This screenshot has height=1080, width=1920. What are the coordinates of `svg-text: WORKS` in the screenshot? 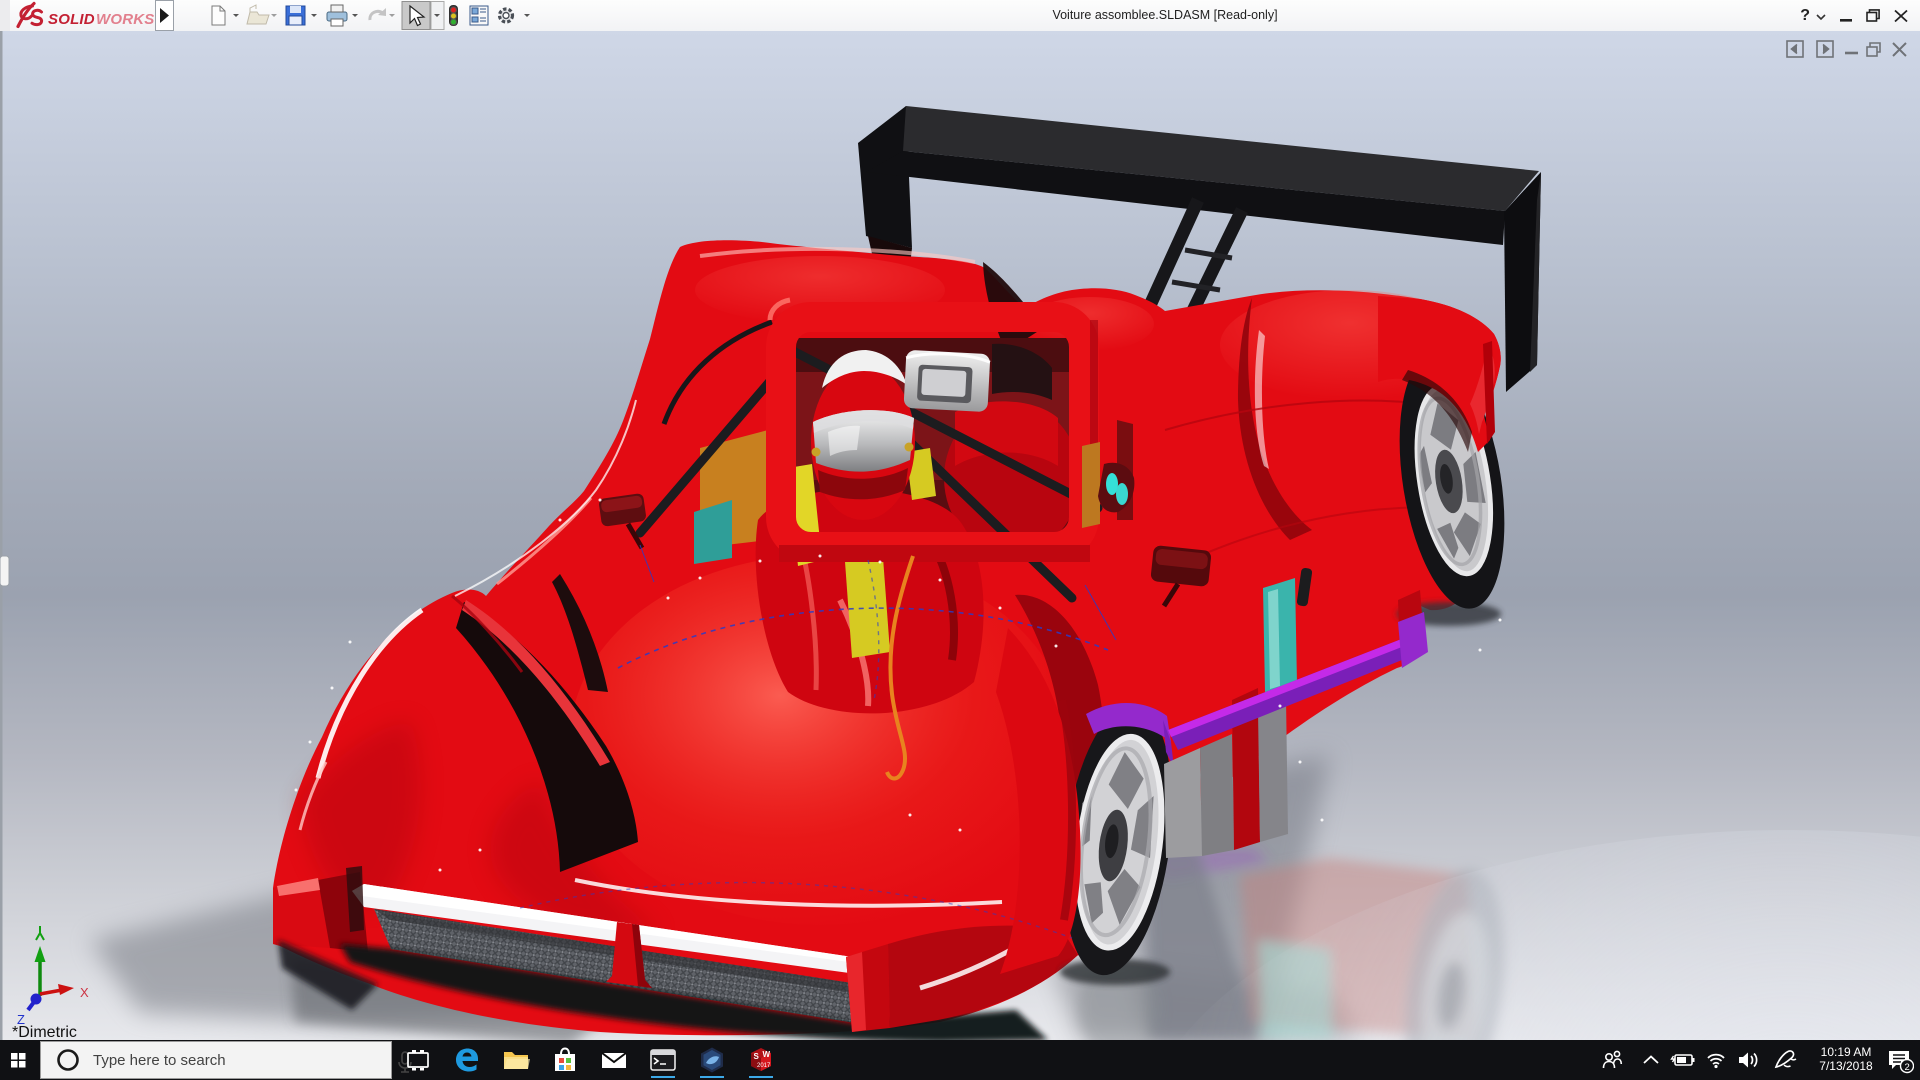 It's located at (125, 19).